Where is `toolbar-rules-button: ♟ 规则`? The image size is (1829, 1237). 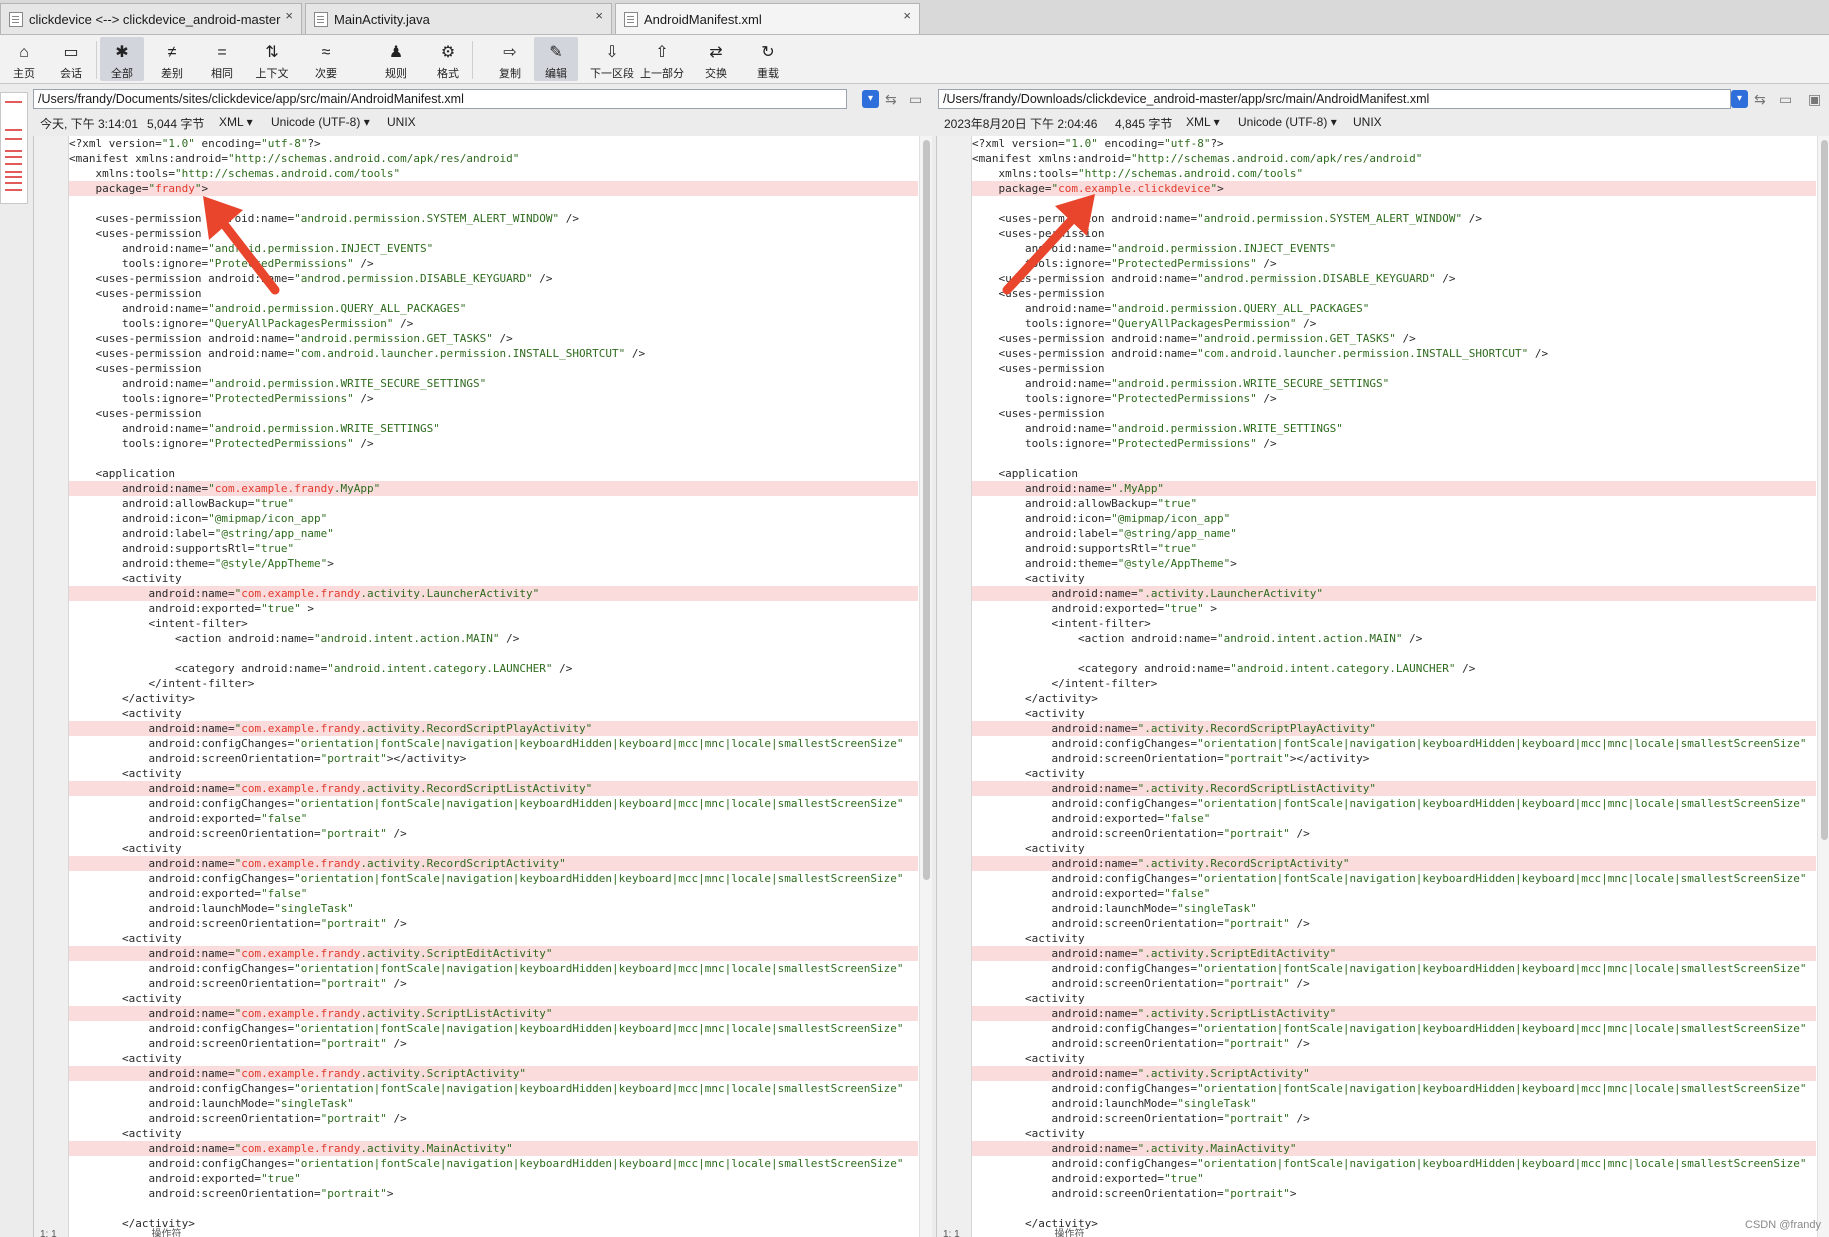 toolbar-rules-button: ♟ 规则 is located at coordinates (396, 59).